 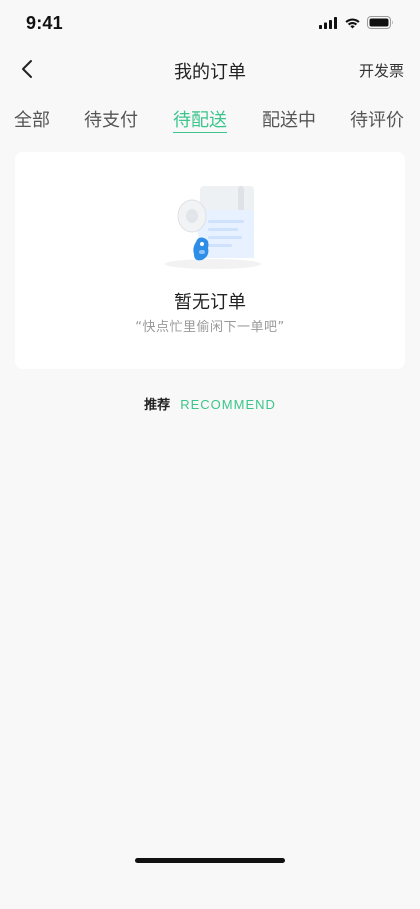 I want to click on status-bar: 9:41, so click(x=210, y=23).